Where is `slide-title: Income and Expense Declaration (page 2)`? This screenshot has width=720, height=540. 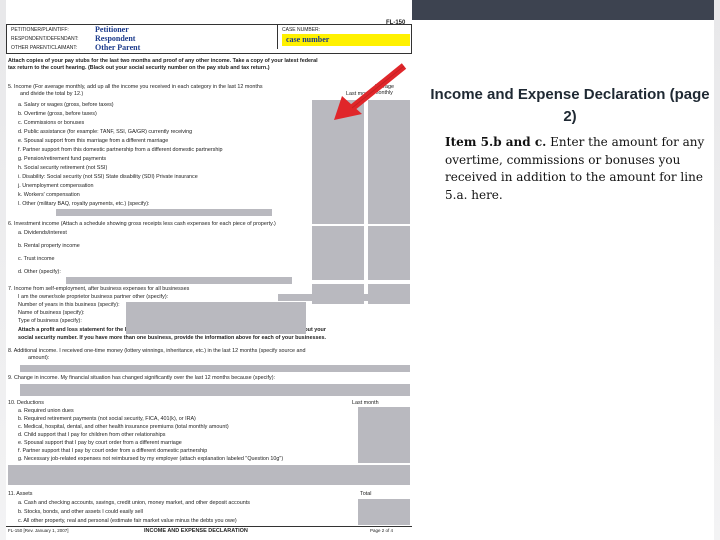 slide-title: Income and Expense Declaration (page 2) is located at coordinates (570, 105).